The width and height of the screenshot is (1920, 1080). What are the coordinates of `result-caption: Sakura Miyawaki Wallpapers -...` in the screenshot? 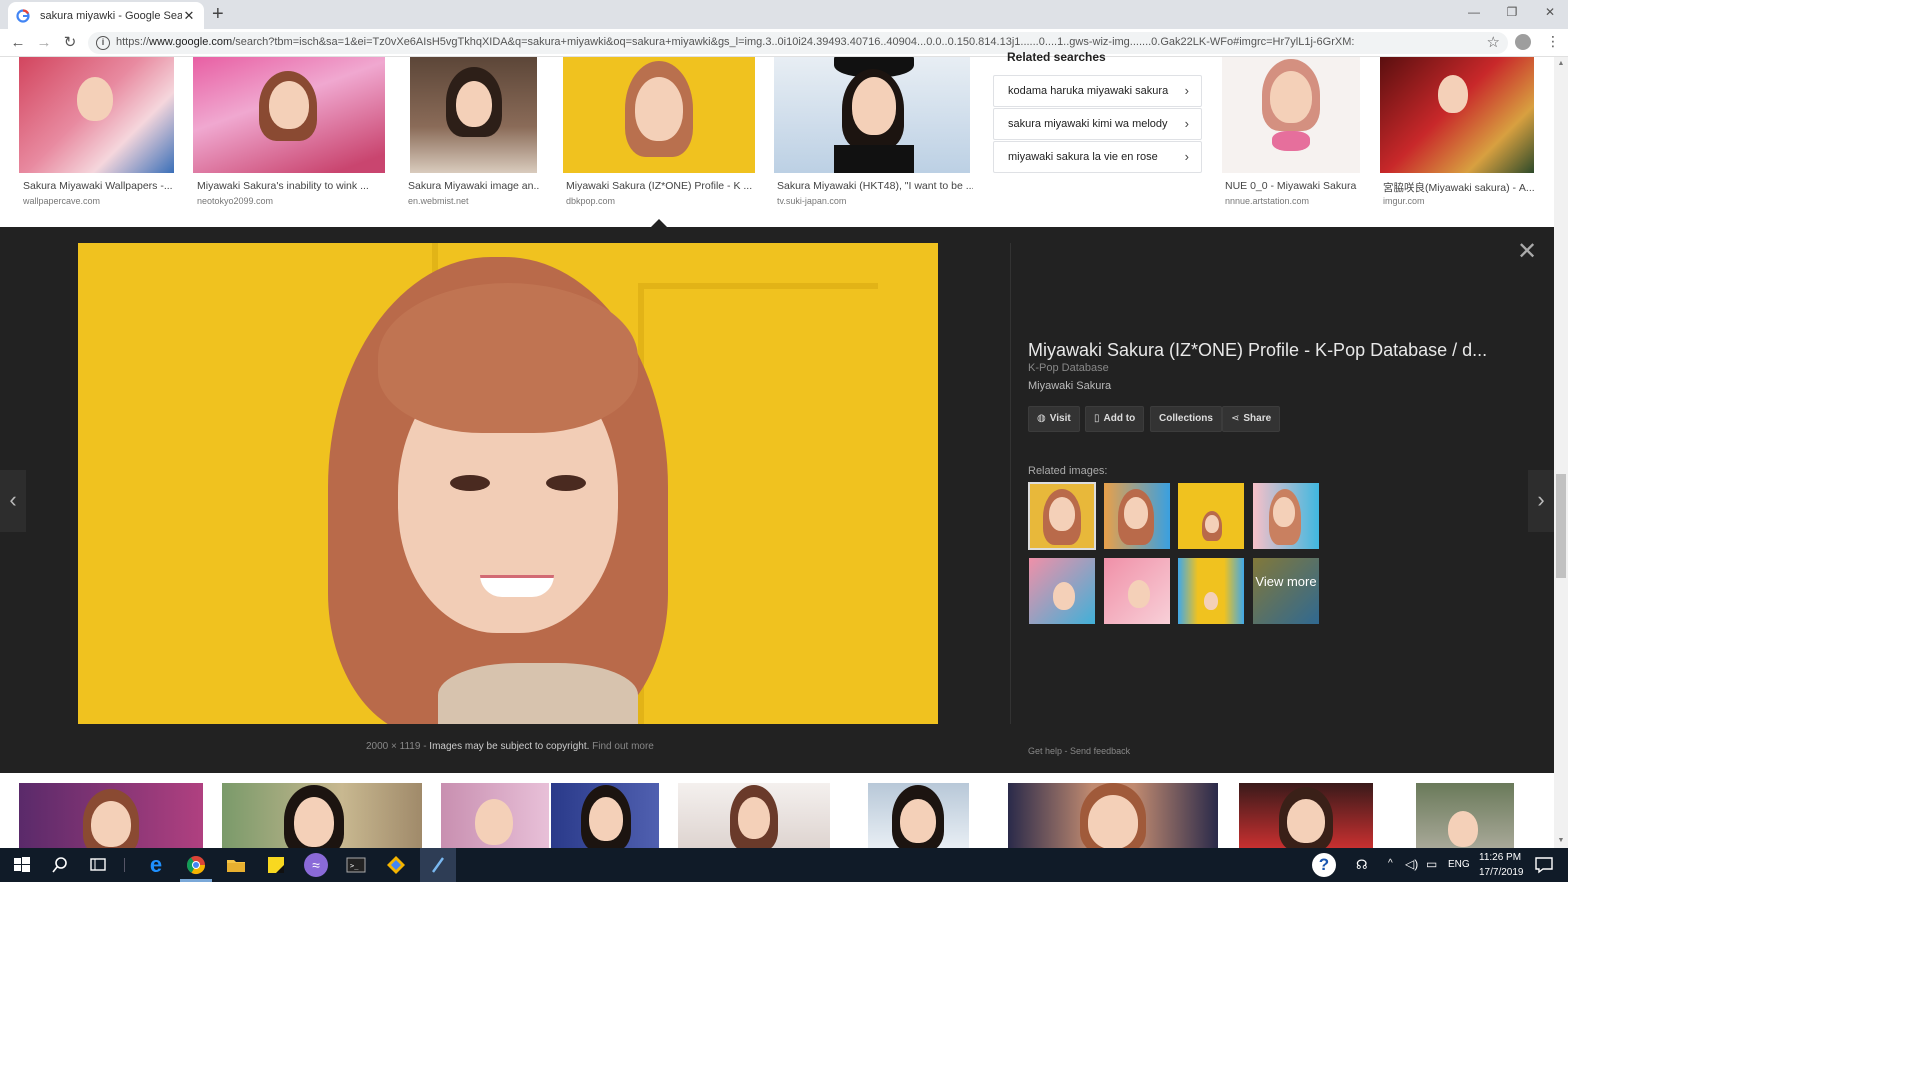 It's located at (98, 186).